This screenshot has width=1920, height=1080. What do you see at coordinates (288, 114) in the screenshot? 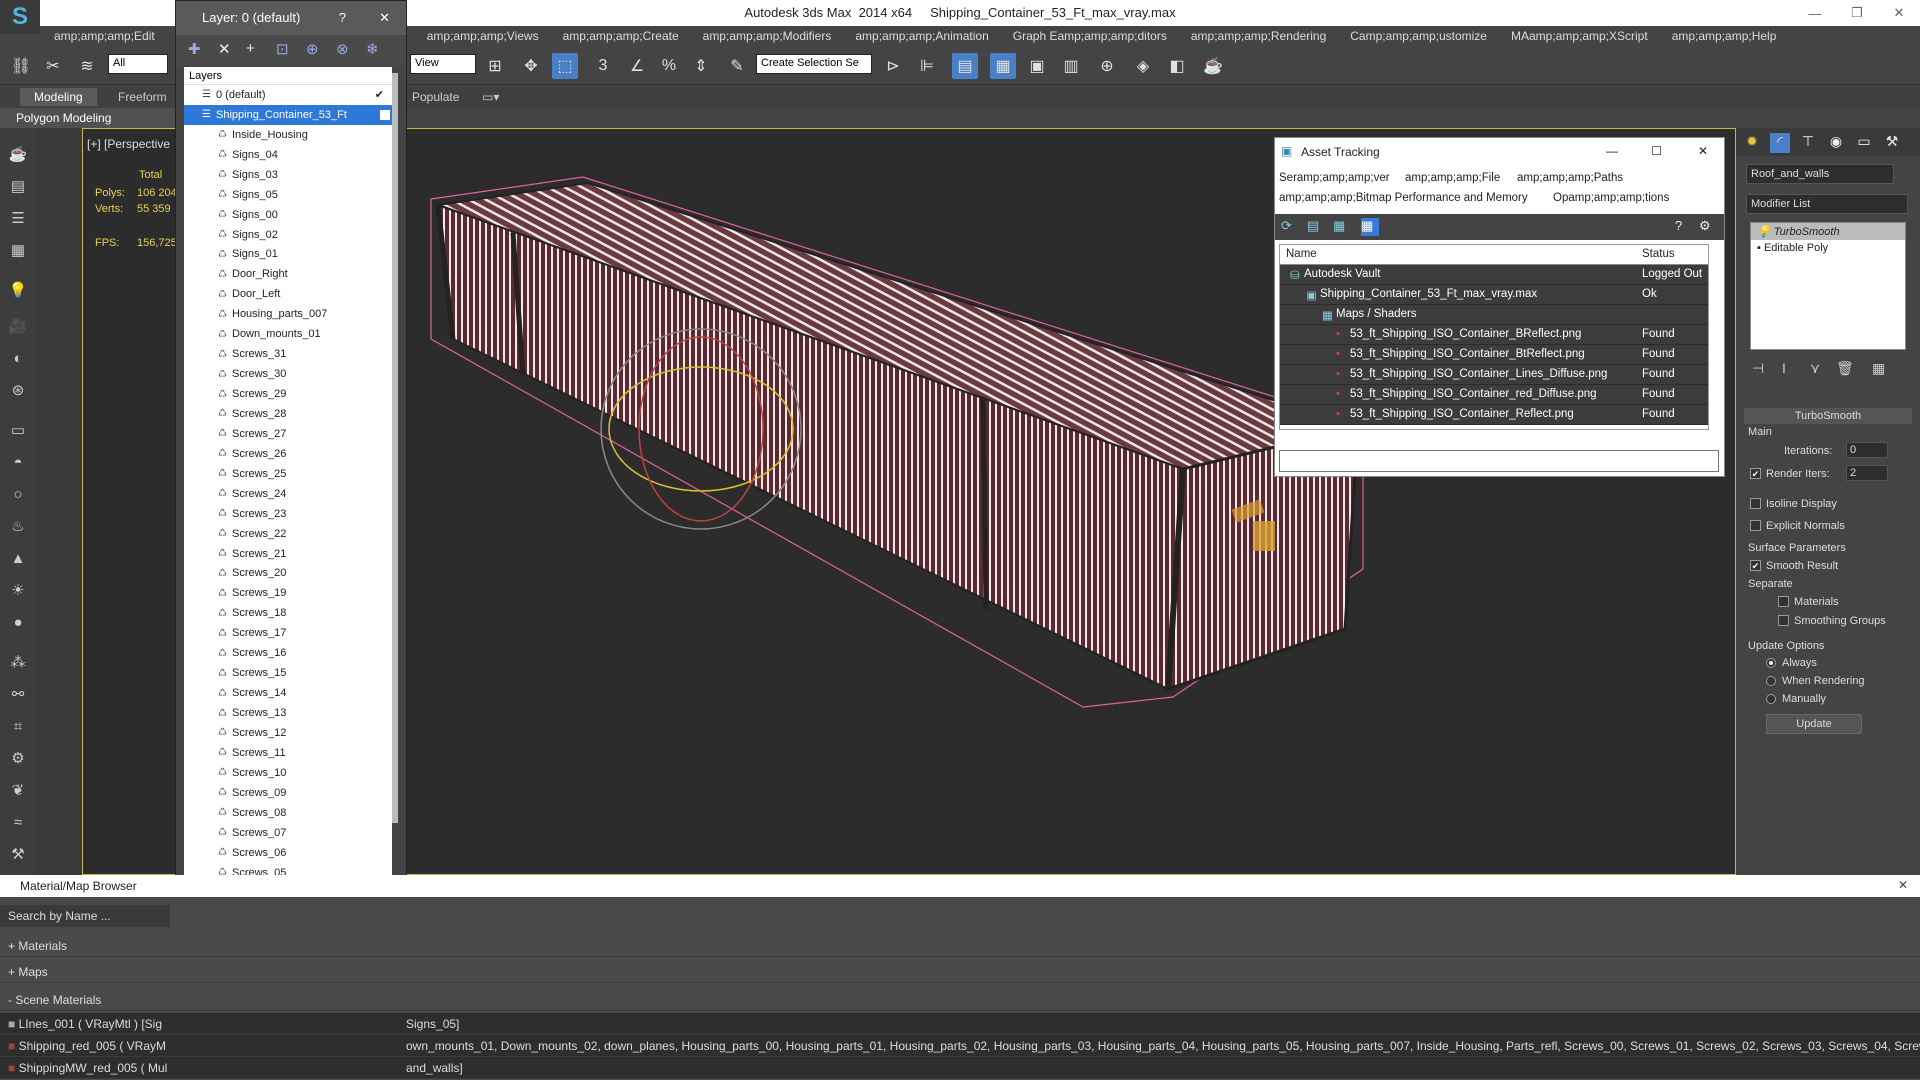
I see `layer-row-selected: ☰ Shipping_Container_53_Ft` at bounding box center [288, 114].